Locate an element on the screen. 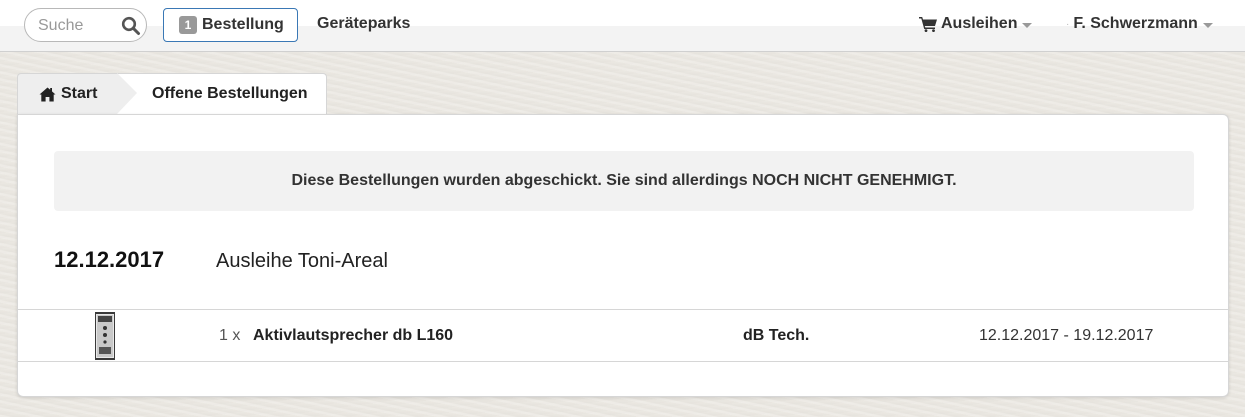 Image resolution: width=1245 pixels, height=417 pixels. item-name: Aktivlautsprecher db L160 is located at coordinates (353, 335).